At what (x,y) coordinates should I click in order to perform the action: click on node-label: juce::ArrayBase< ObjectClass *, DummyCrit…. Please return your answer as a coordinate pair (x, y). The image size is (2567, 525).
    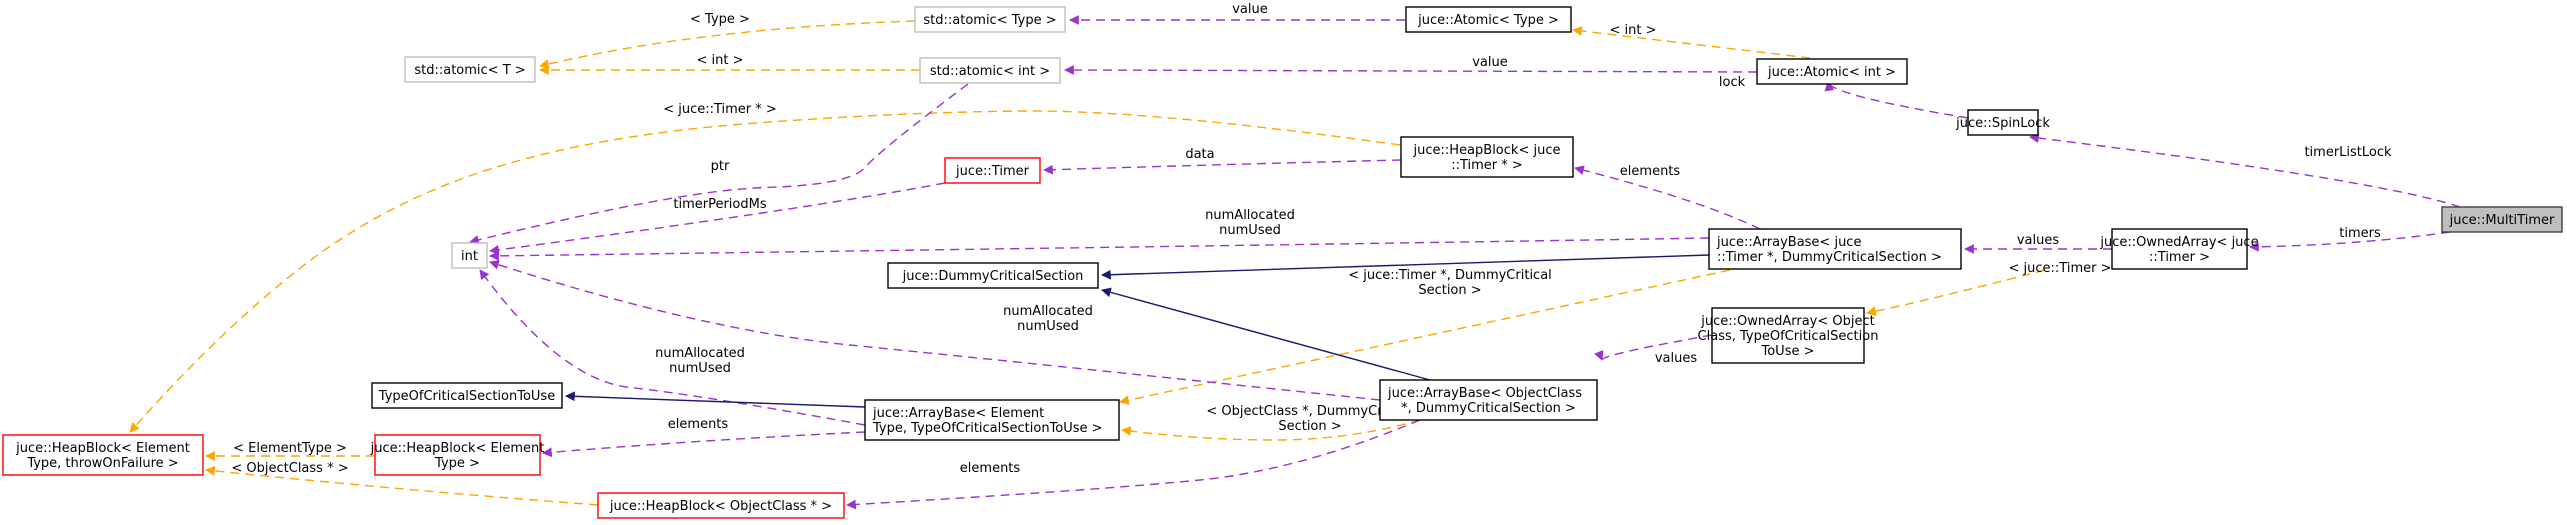
    Looking at the image, I should click on (1484, 401).